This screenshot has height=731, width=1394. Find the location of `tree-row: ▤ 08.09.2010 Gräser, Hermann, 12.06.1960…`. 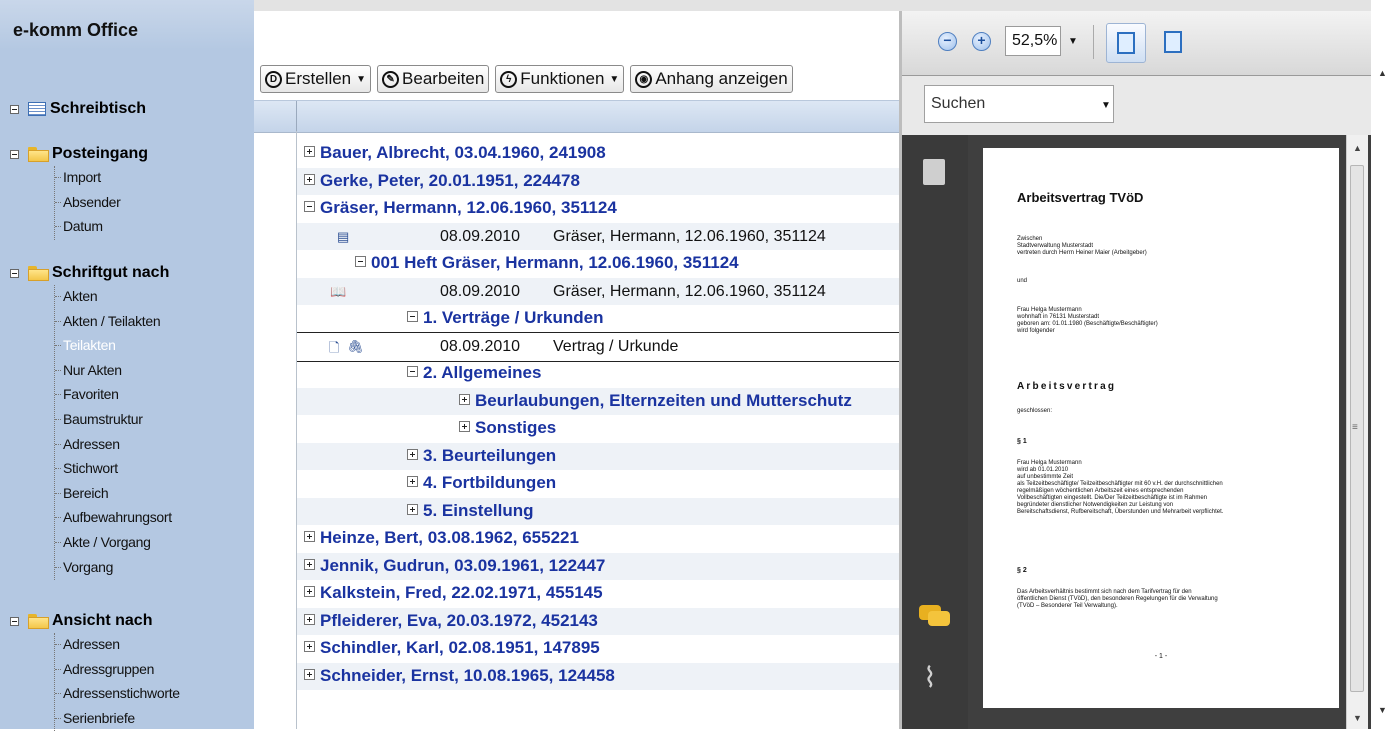

tree-row: ▤ 08.09.2010 Gräser, Hermann, 12.06.1960… is located at coordinates (598, 236).